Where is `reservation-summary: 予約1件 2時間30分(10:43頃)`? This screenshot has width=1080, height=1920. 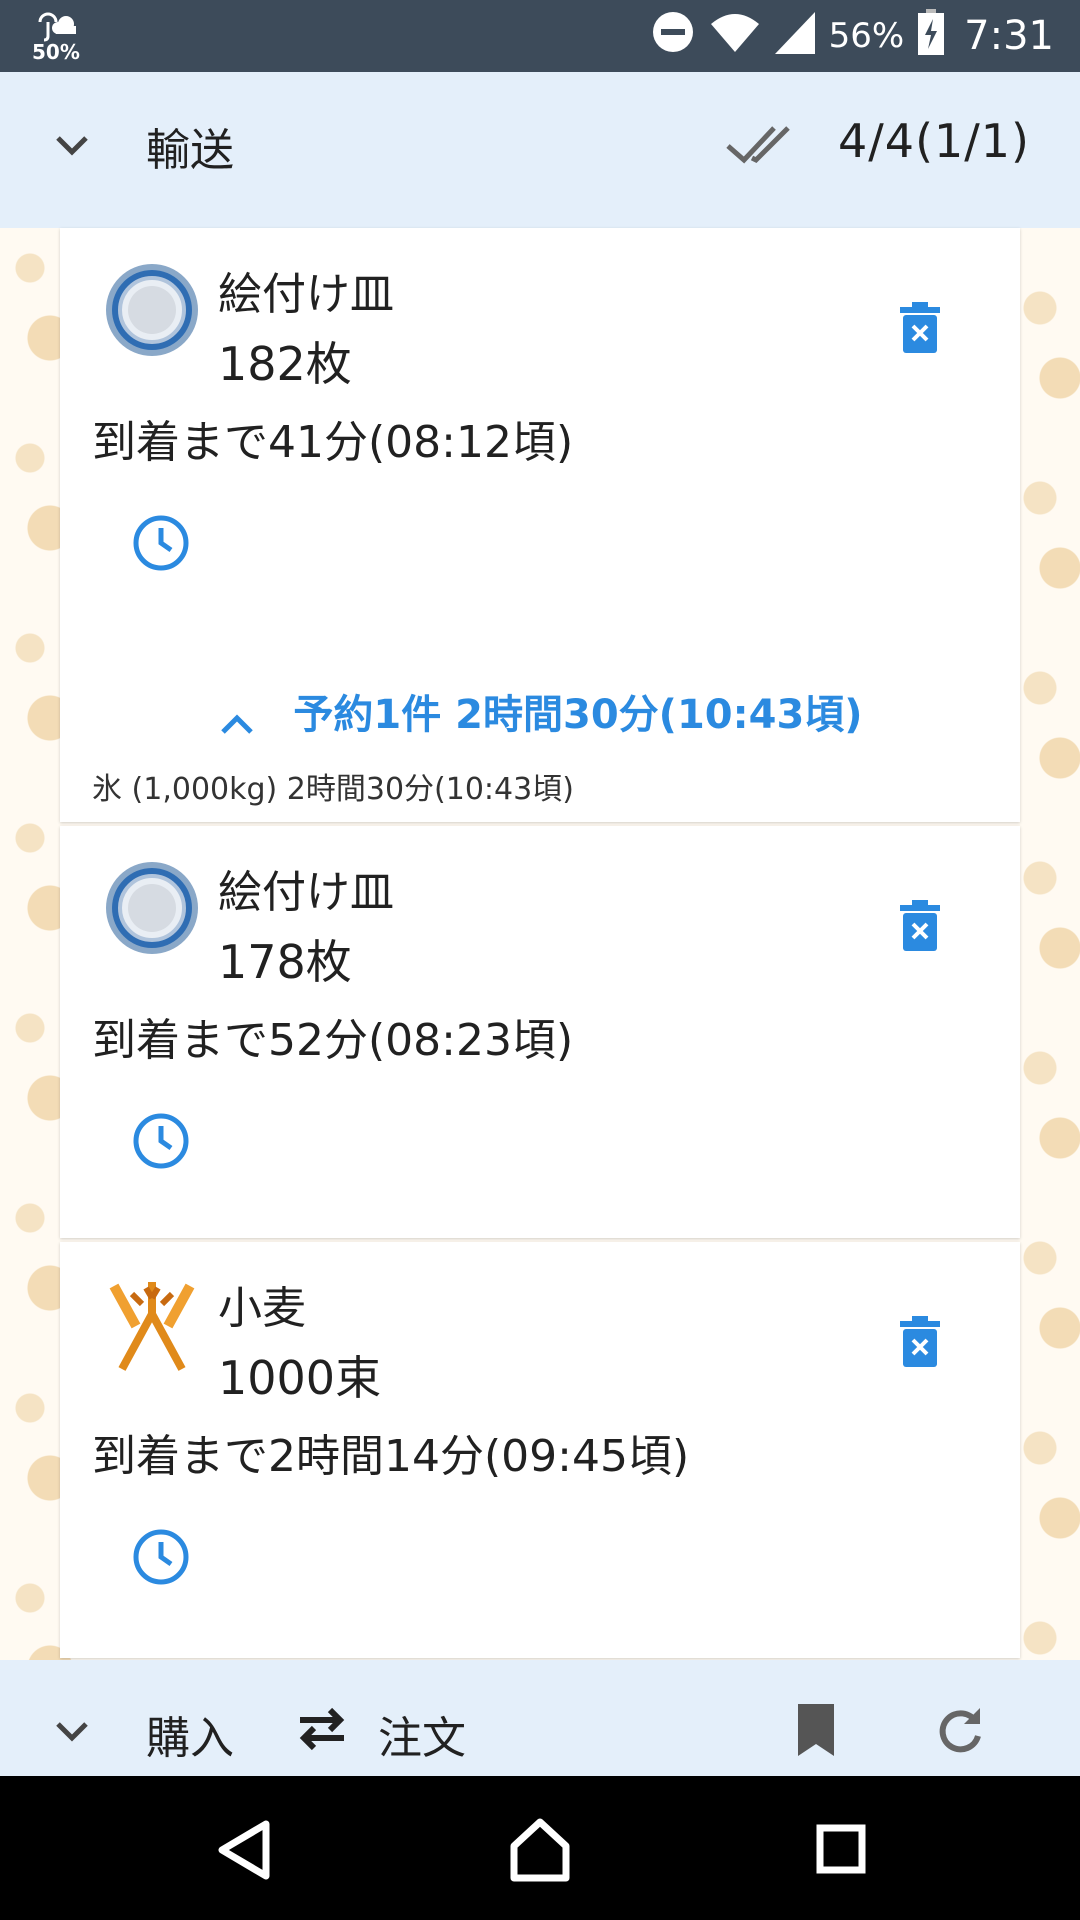
reservation-summary: 予約1件 2時間30分(10:43頃) is located at coordinates (578, 715).